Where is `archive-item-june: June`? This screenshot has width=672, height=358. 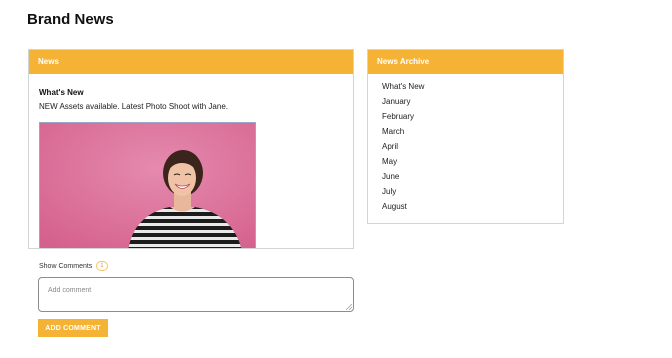 archive-item-june: June is located at coordinates (472, 176).